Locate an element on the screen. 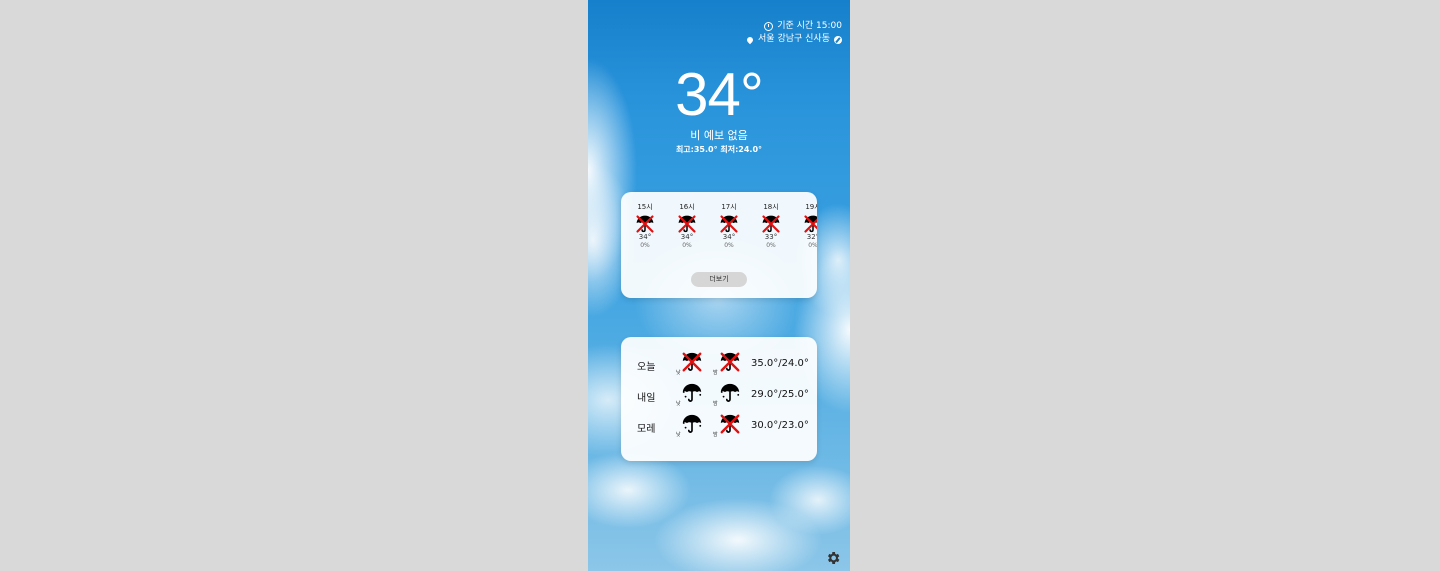 The width and height of the screenshot is (1440, 571). day-temperature-range: 29.0°/25.0° is located at coordinates (780, 394).